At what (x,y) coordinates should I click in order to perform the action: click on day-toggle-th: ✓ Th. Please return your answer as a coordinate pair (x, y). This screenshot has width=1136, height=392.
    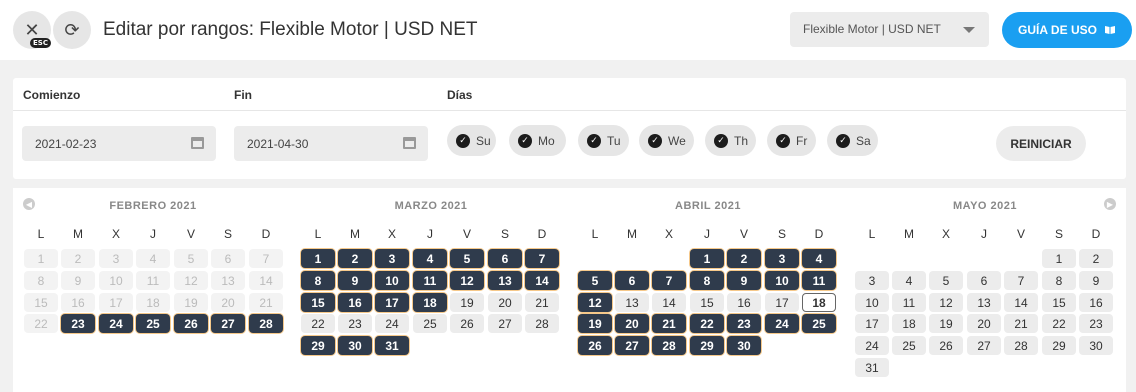
    Looking at the image, I should click on (730, 140).